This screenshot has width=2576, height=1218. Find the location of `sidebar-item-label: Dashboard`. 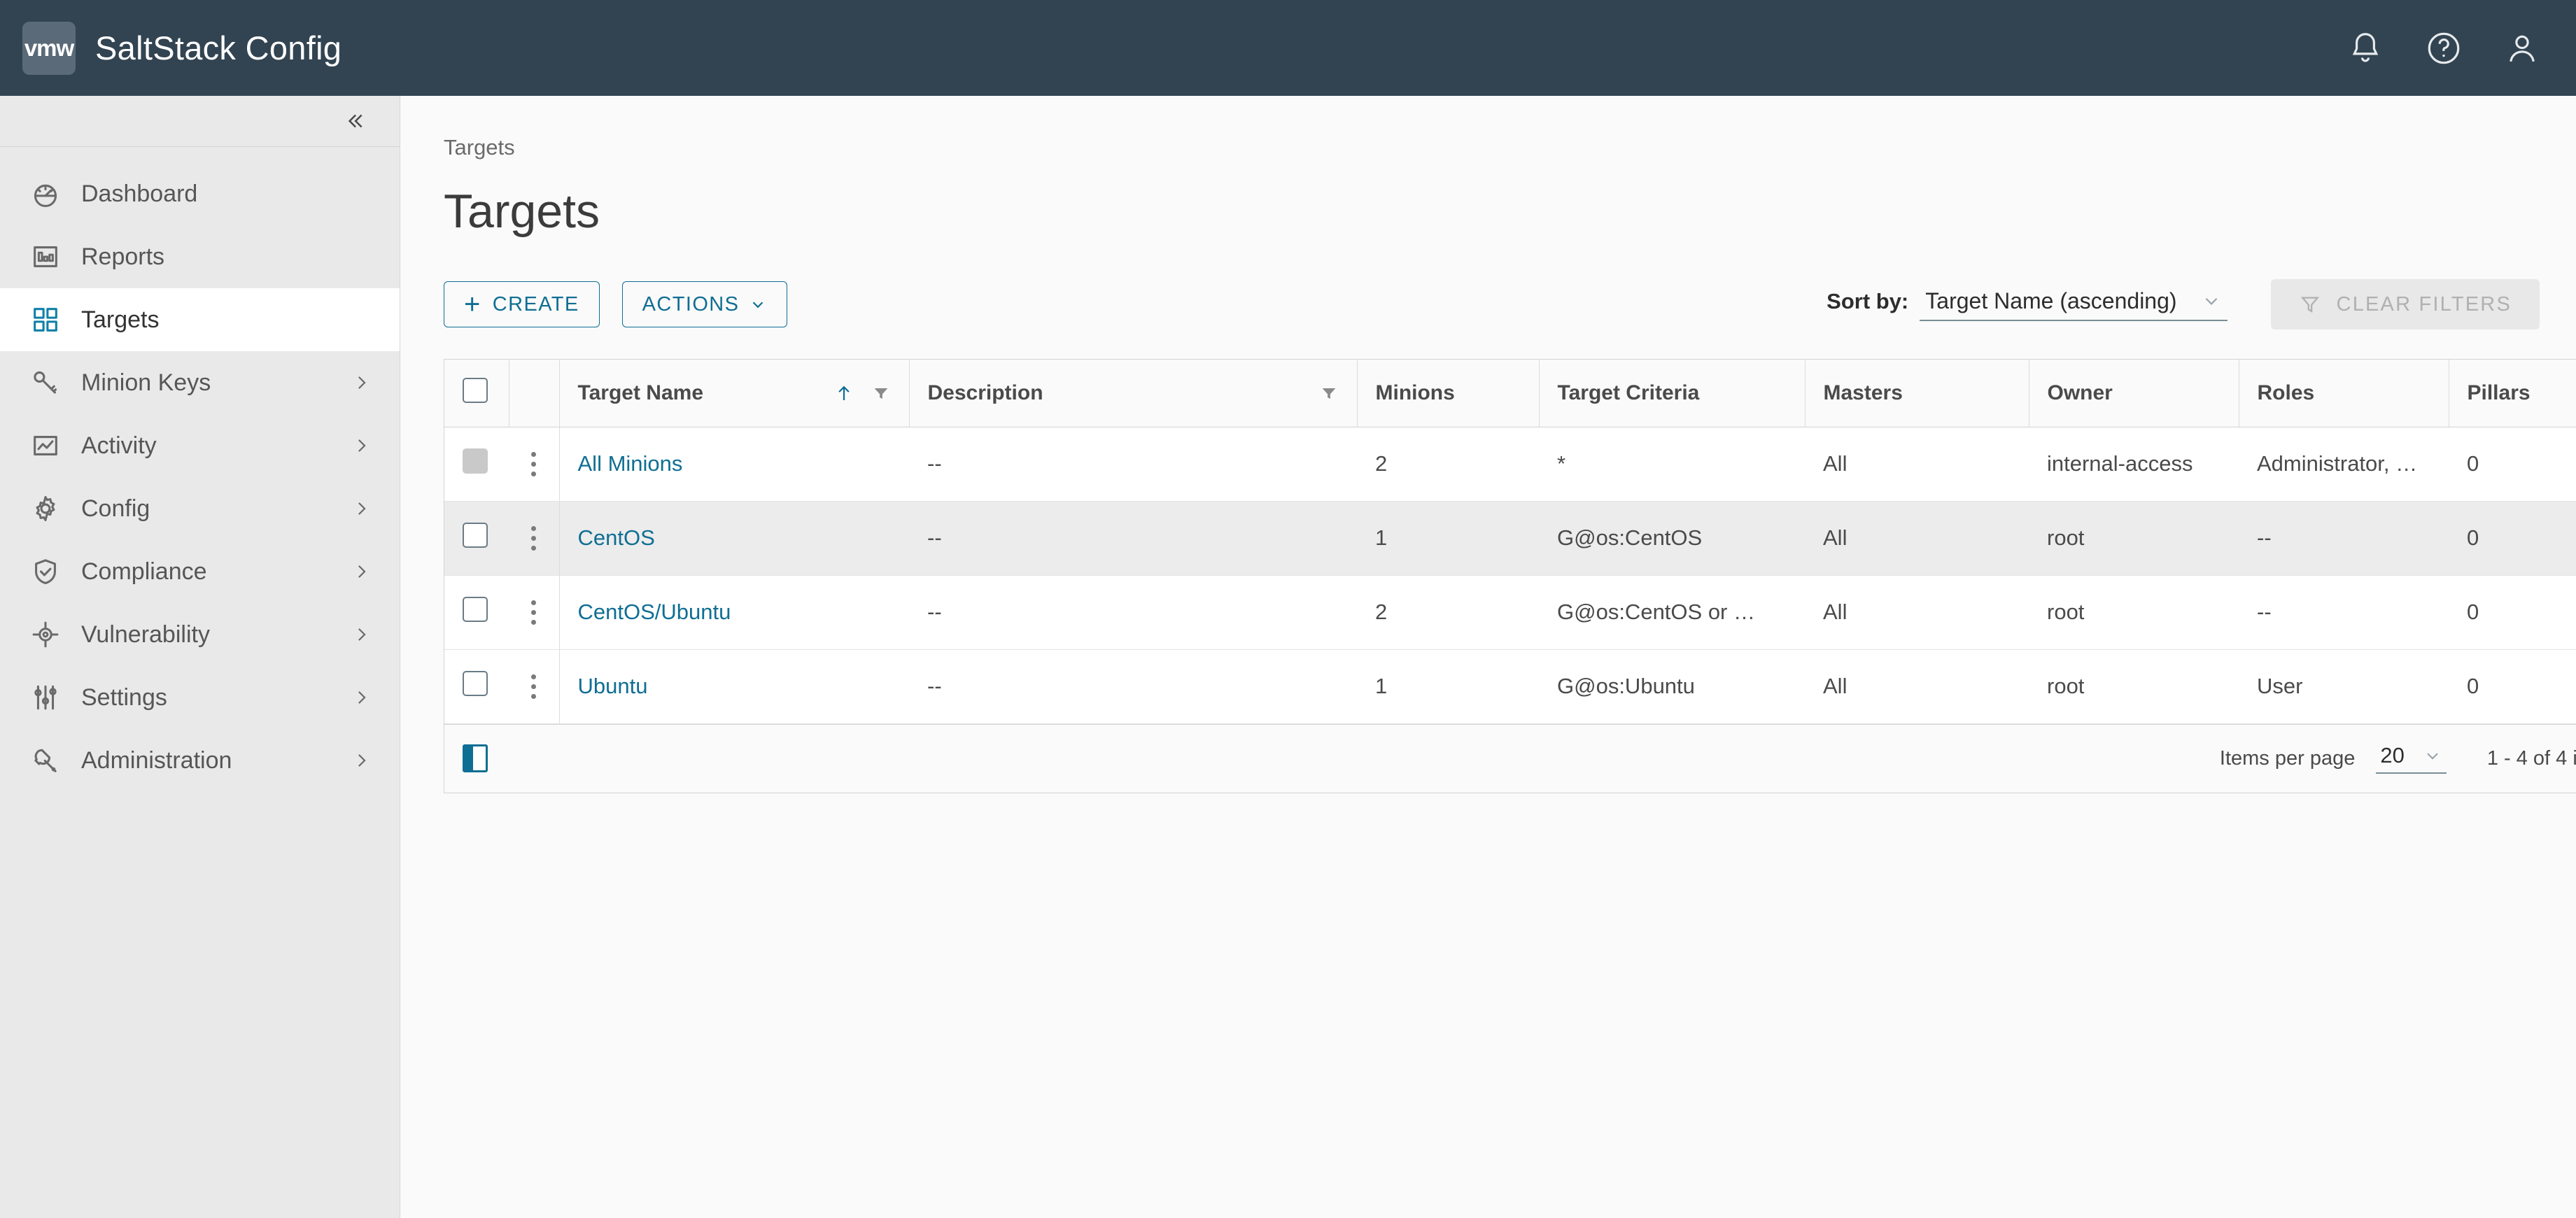

sidebar-item-label: Dashboard is located at coordinates (139, 193).